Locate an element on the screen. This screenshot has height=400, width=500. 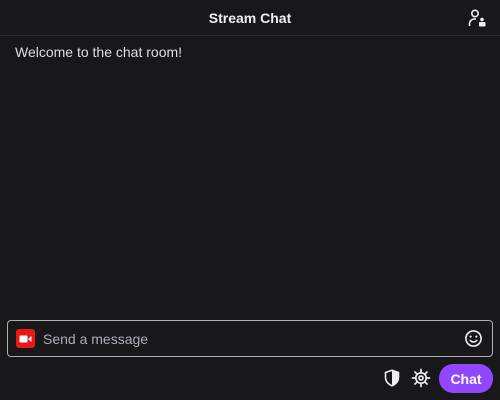
community-users-icon is located at coordinates (477, 18).